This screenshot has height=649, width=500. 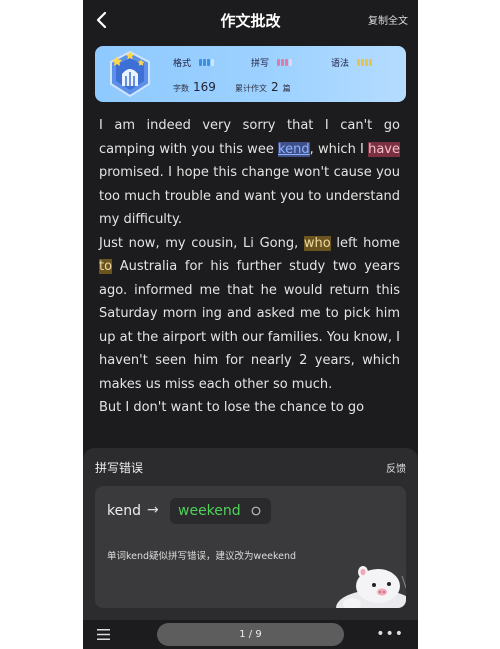 I want to click on spelling-error-highlight: kend, so click(x=294, y=149).